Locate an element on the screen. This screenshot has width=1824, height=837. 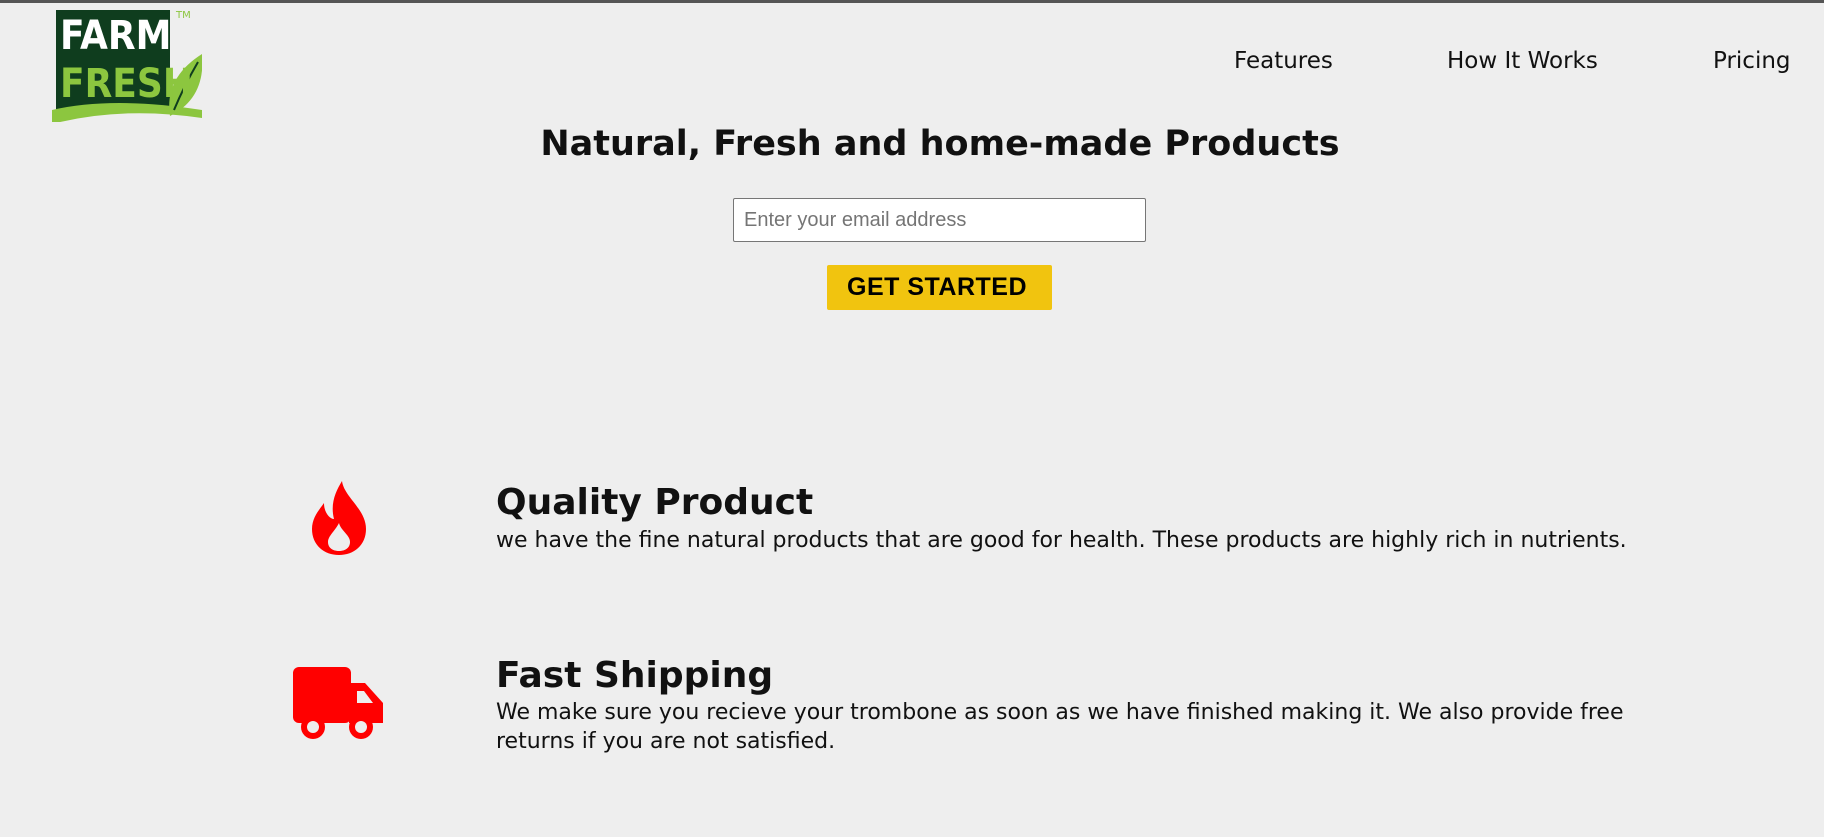
fire-icon is located at coordinates (339, 517).